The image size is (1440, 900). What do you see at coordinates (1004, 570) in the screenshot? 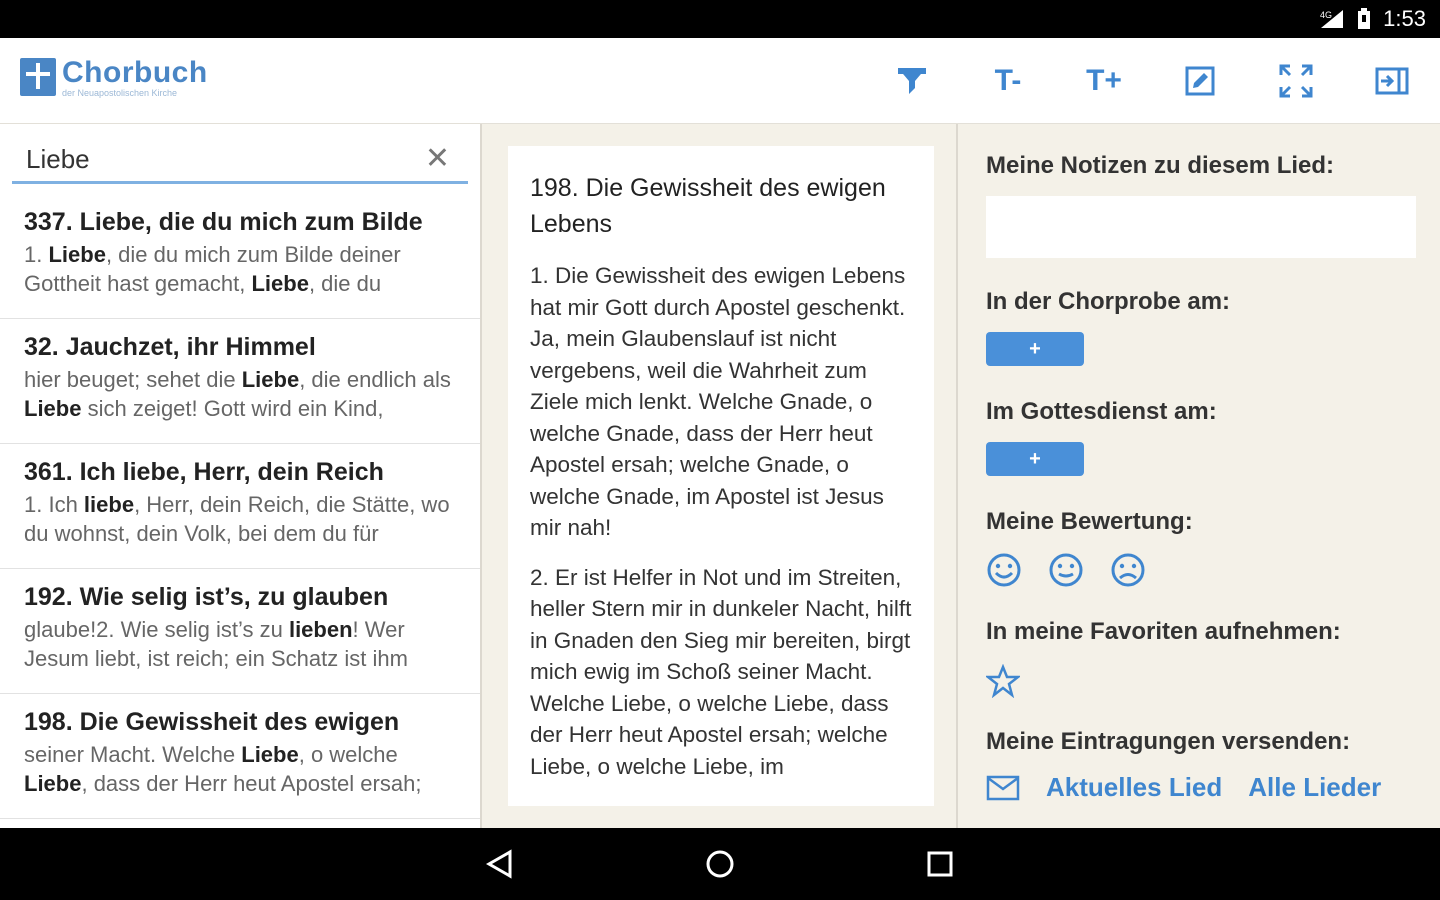
I see `smiley-happy-icon` at bounding box center [1004, 570].